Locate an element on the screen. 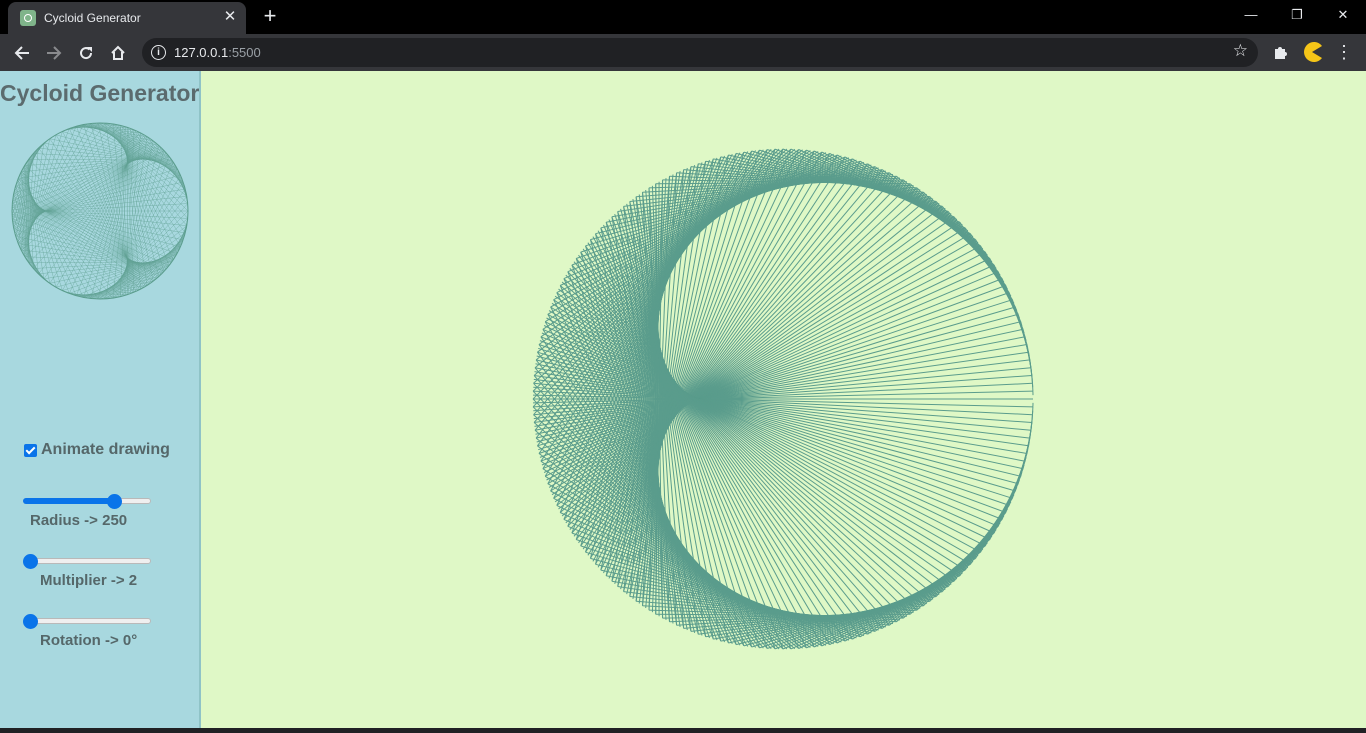 The image size is (1366, 733). rotation-slider is located at coordinates (87, 621).